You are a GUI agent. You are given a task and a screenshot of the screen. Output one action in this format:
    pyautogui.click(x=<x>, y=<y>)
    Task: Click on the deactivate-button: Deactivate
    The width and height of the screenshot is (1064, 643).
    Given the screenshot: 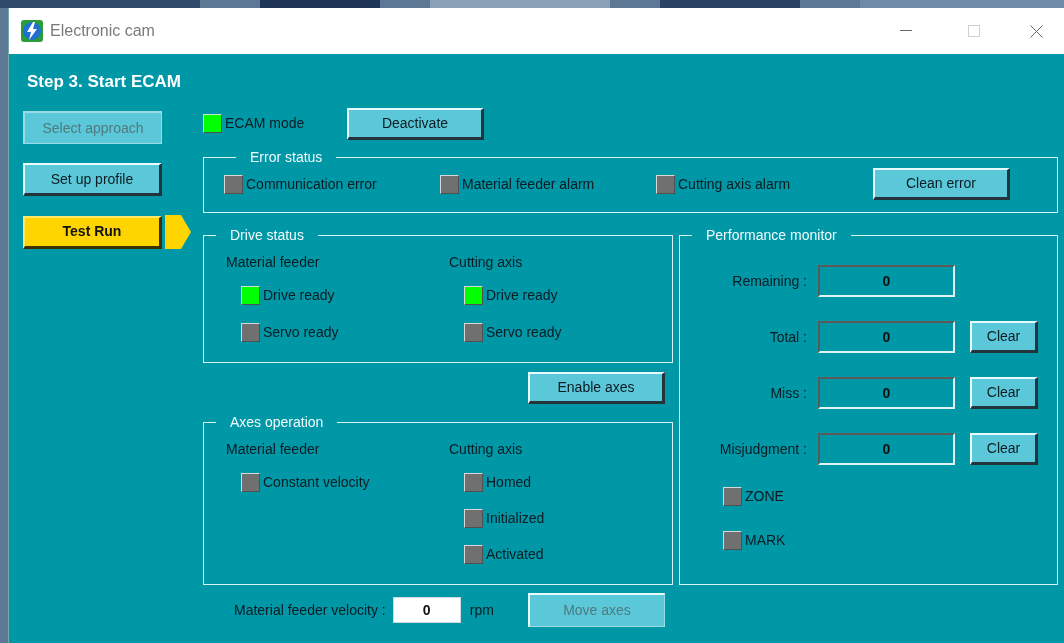 What is the action you would take?
    pyautogui.click(x=415, y=123)
    